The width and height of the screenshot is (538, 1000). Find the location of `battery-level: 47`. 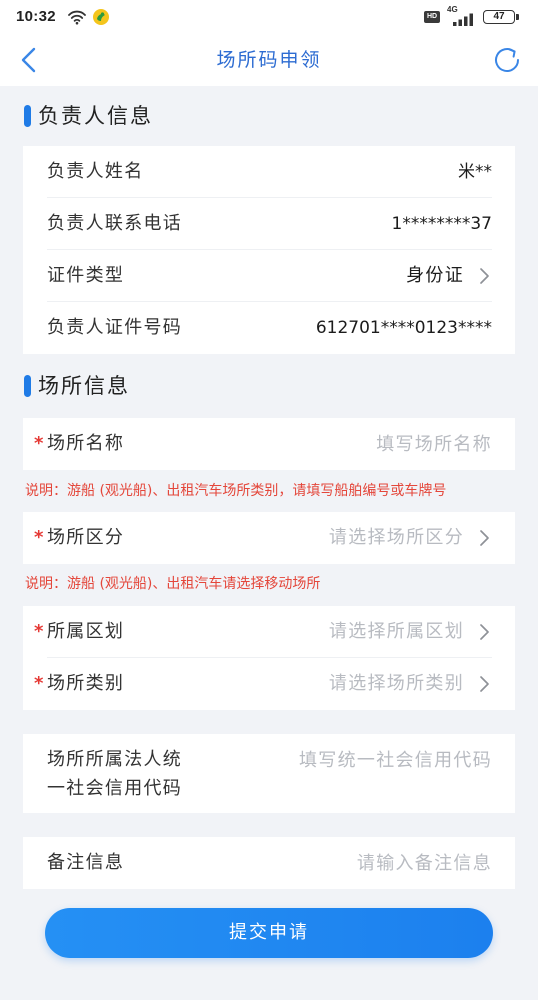

battery-level: 47 is located at coordinates (499, 16).